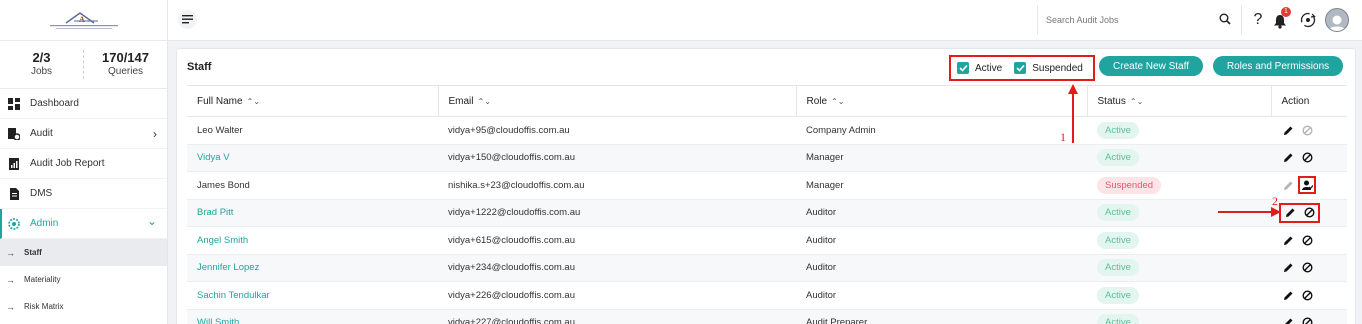 This screenshot has height=324, width=1362. Describe the element at coordinates (1308, 20) in the screenshot. I see `sync-refresh-icon` at that location.